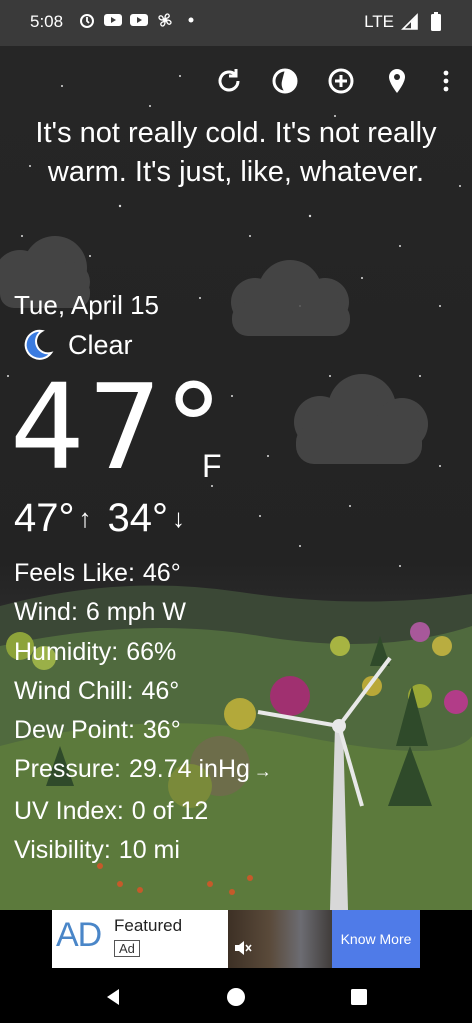 The width and height of the screenshot is (472, 1023). I want to click on refresh-icon, so click(229, 80).